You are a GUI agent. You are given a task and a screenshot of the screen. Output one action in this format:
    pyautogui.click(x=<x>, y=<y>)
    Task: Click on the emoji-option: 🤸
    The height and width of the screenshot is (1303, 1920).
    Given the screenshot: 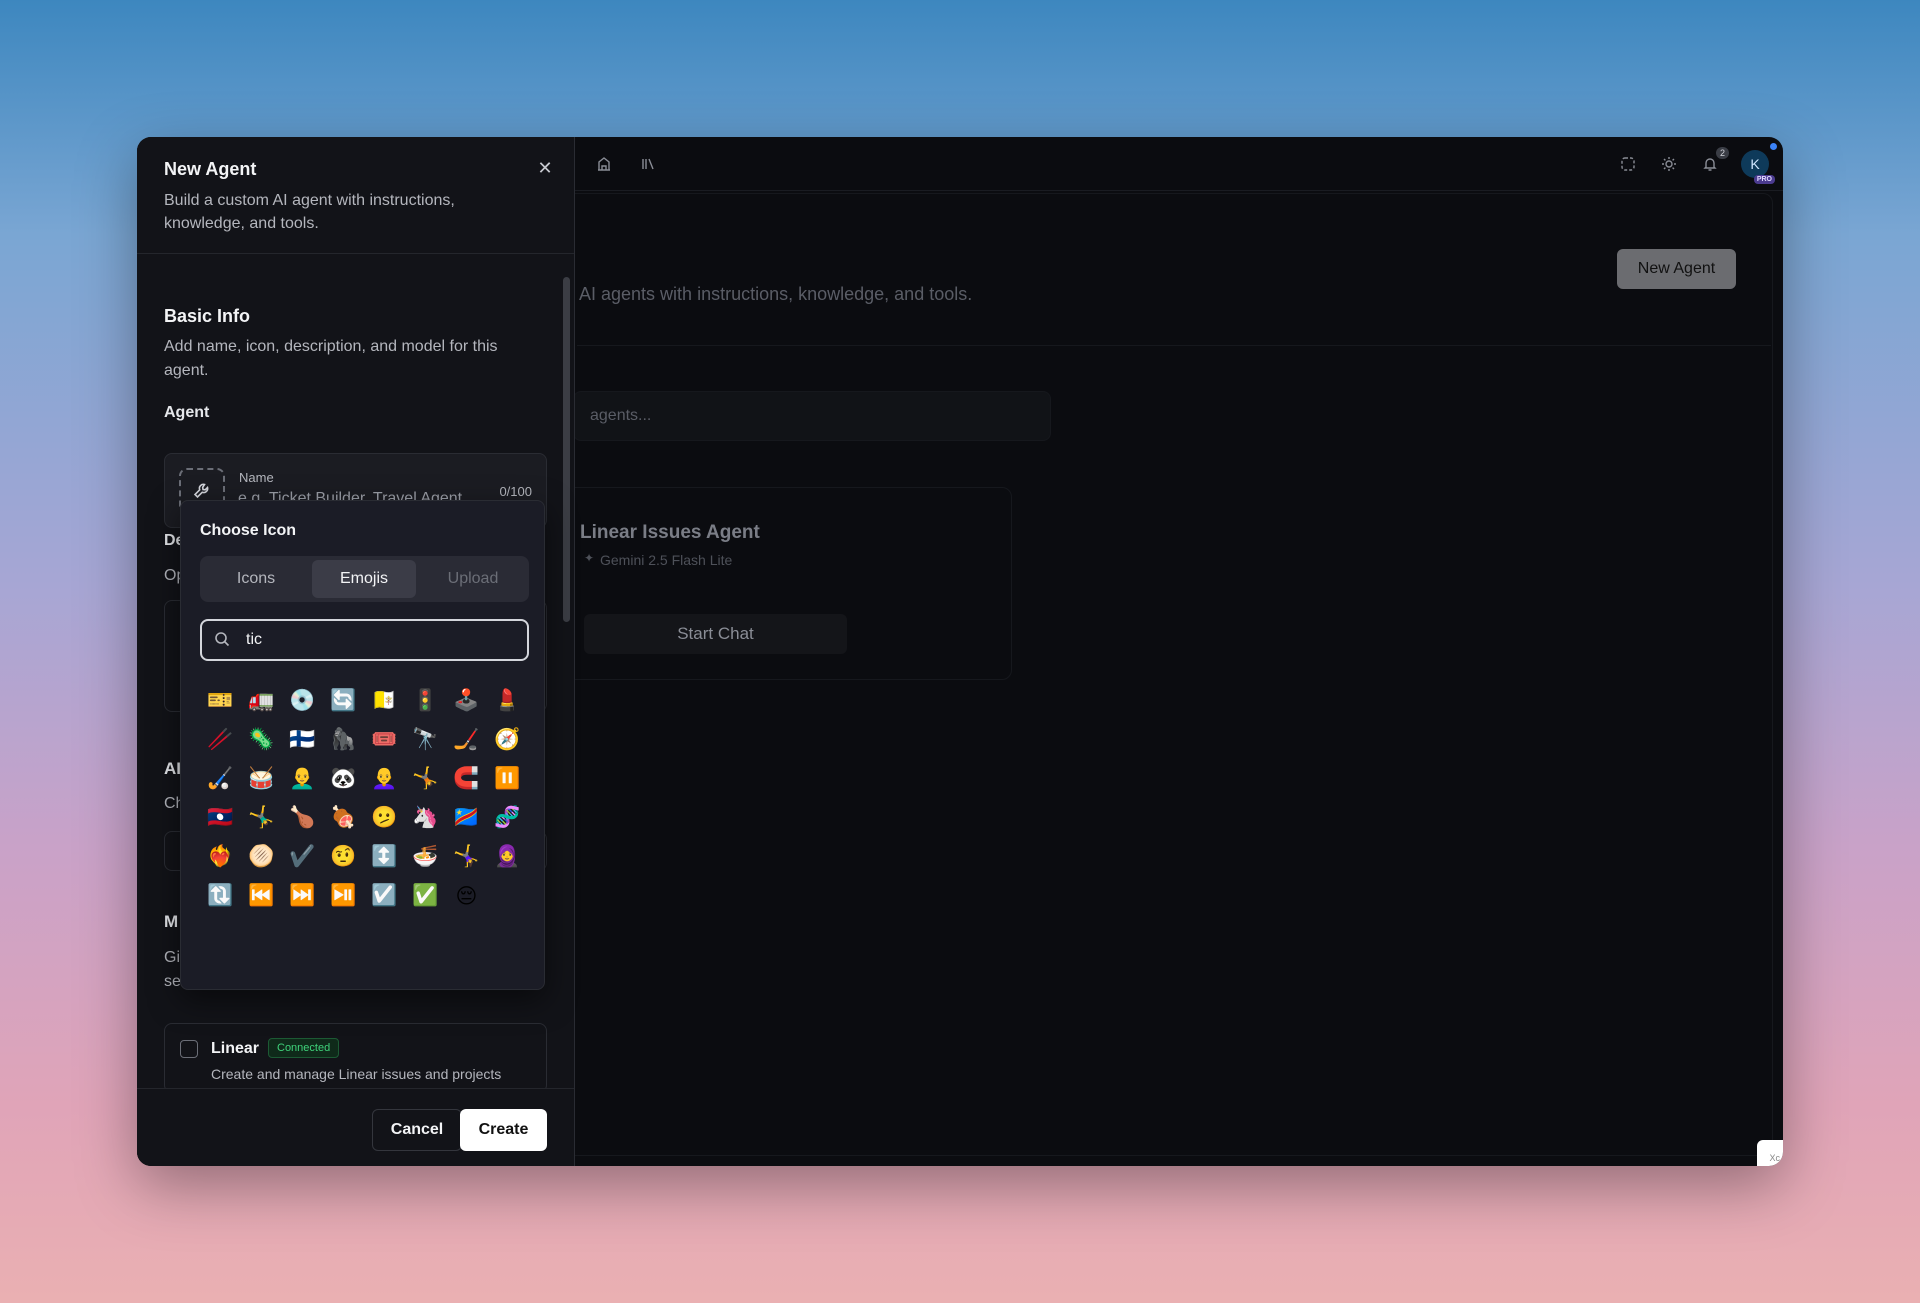 What is the action you would take?
    pyautogui.click(x=425, y=778)
    